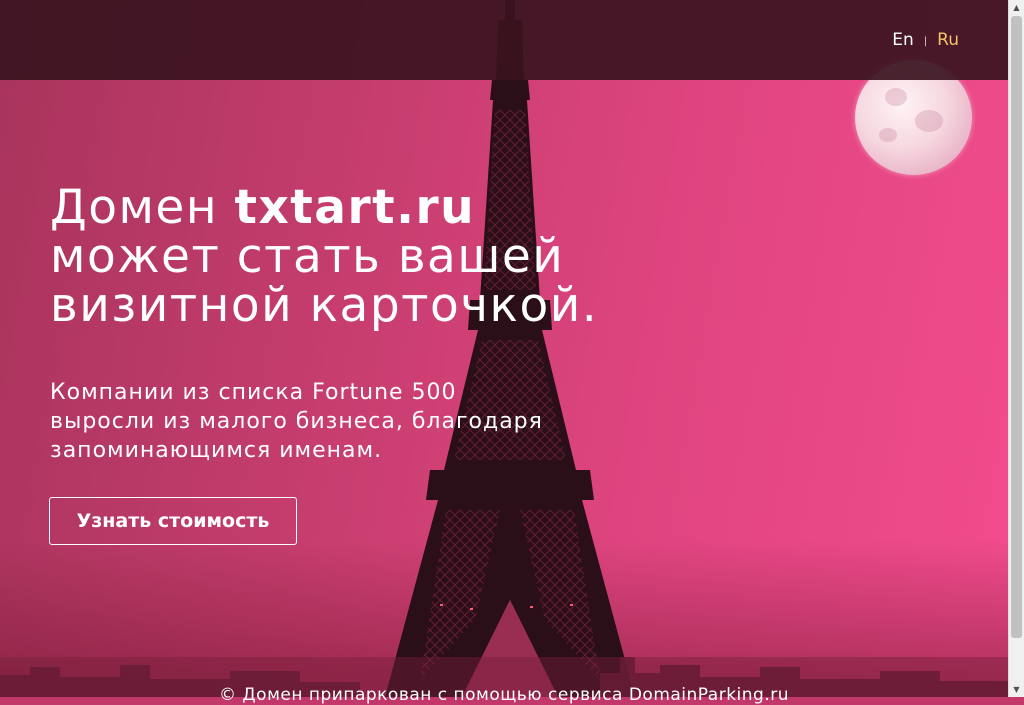  I want to click on headline-line-2: может стать вашей, so click(307, 256).